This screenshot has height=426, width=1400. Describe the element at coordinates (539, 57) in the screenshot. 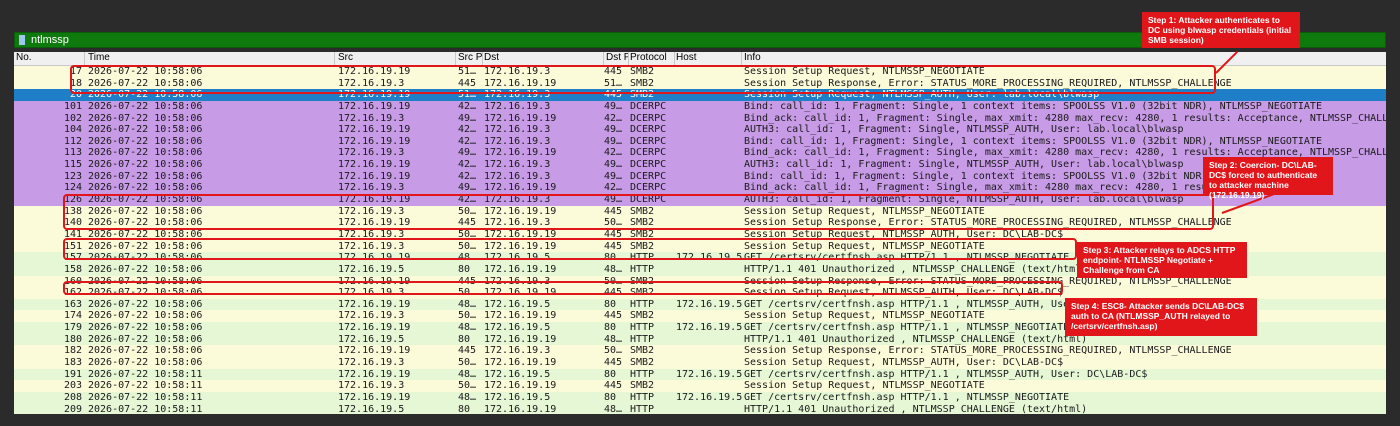

I see `column-header-dst: Dst` at that location.